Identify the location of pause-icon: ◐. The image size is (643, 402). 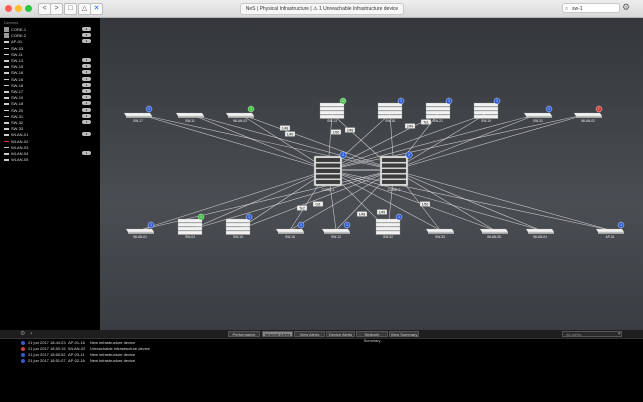
(32, 334).